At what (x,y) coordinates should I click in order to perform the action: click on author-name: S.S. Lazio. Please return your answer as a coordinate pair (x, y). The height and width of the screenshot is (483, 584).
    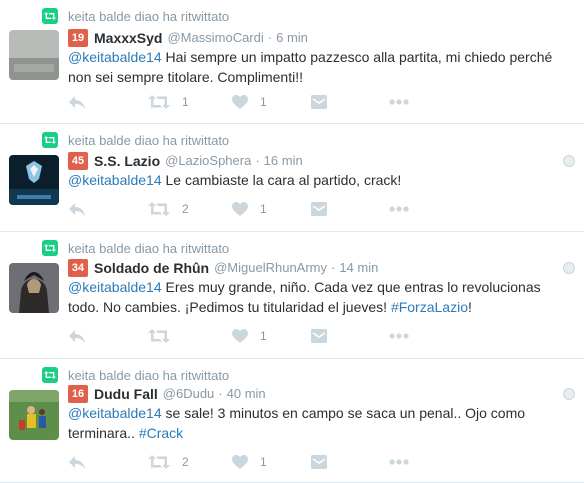
    Looking at the image, I should click on (127, 161).